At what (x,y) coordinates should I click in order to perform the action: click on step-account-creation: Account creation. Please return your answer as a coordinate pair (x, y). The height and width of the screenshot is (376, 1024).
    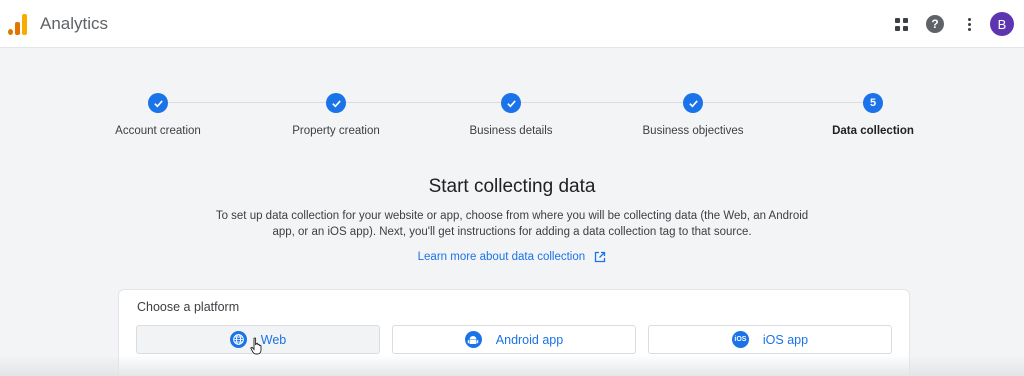
    Looking at the image, I should click on (158, 113).